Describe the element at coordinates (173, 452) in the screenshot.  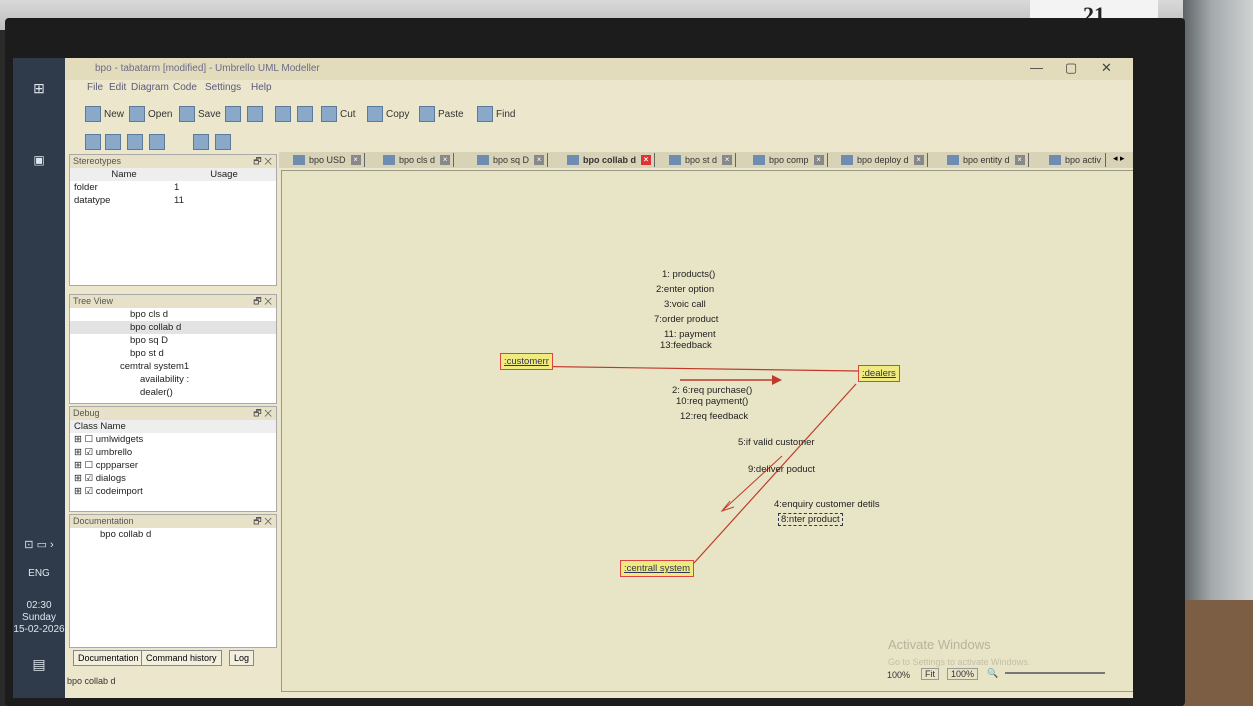
I see `debug-item: ⊞ ☑ umbrello` at that location.